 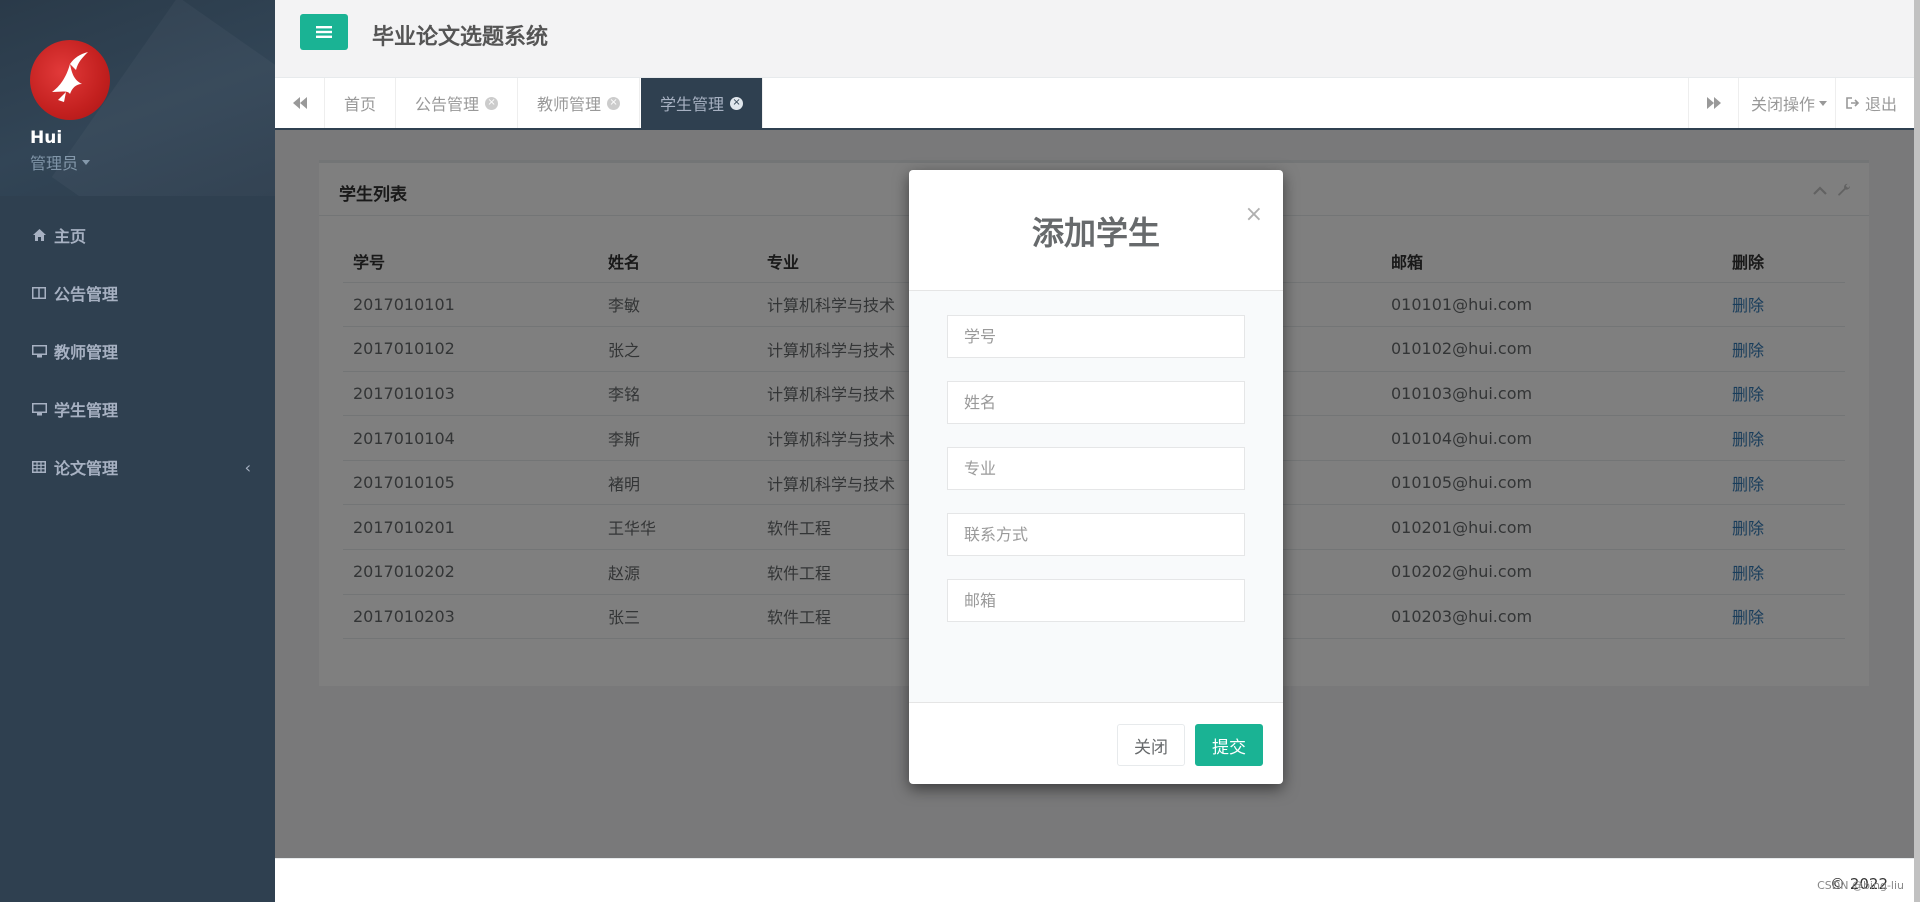 I want to click on tabs-scroll-left-button, so click(x=300, y=103).